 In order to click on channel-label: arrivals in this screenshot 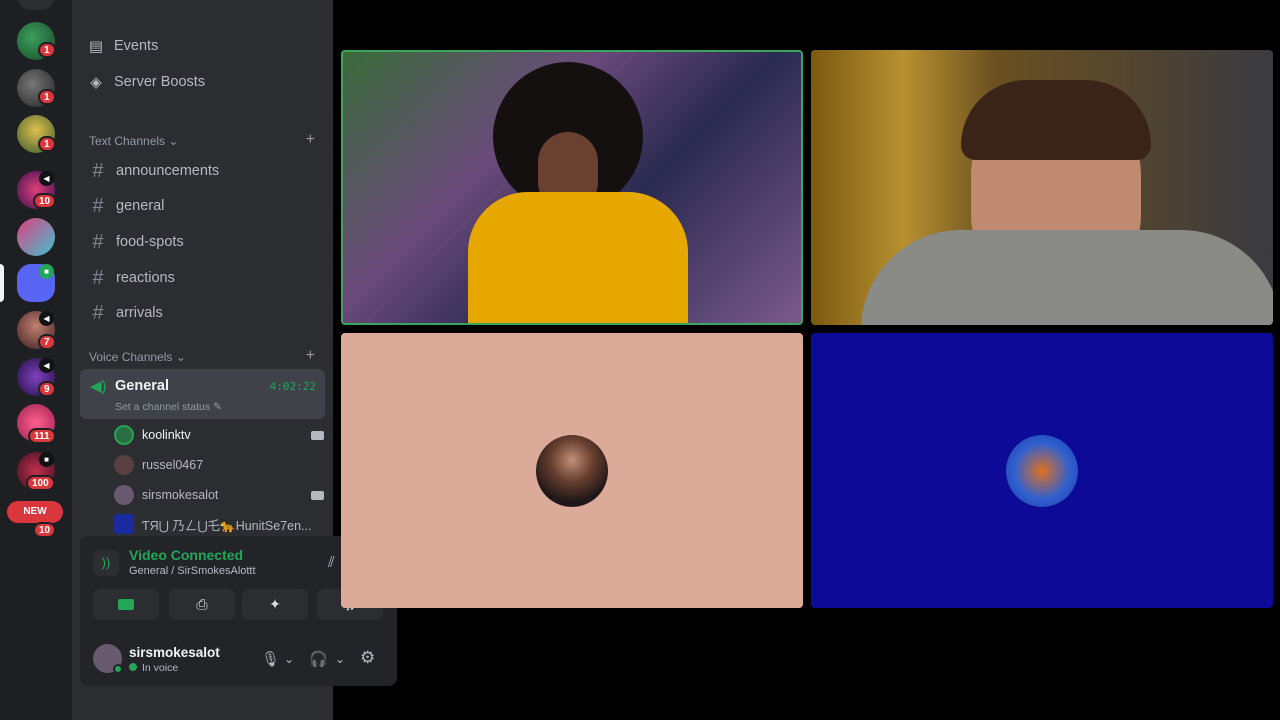, I will do `click(139, 313)`.